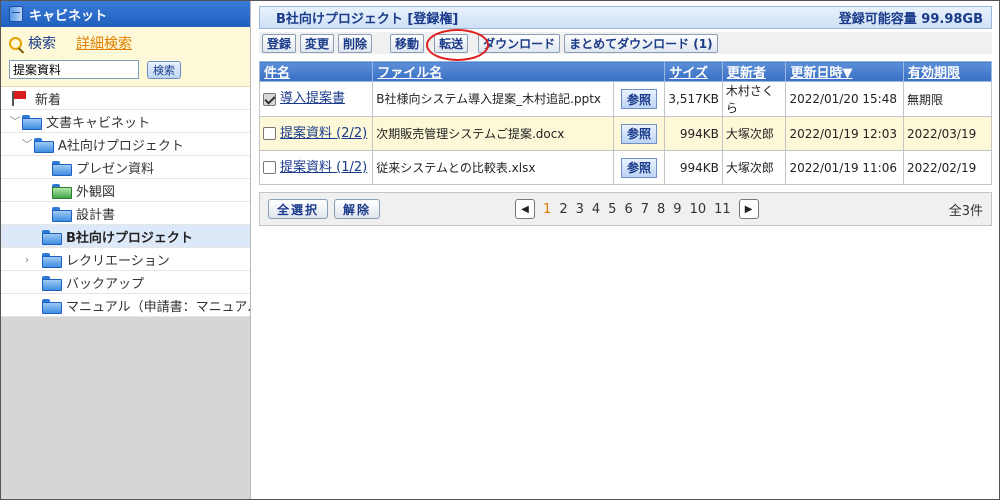 This screenshot has width=1000, height=500. What do you see at coordinates (115, 169) in the screenshot?
I see `tree-item-label: プレゼン資料` at bounding box center [115, 169].